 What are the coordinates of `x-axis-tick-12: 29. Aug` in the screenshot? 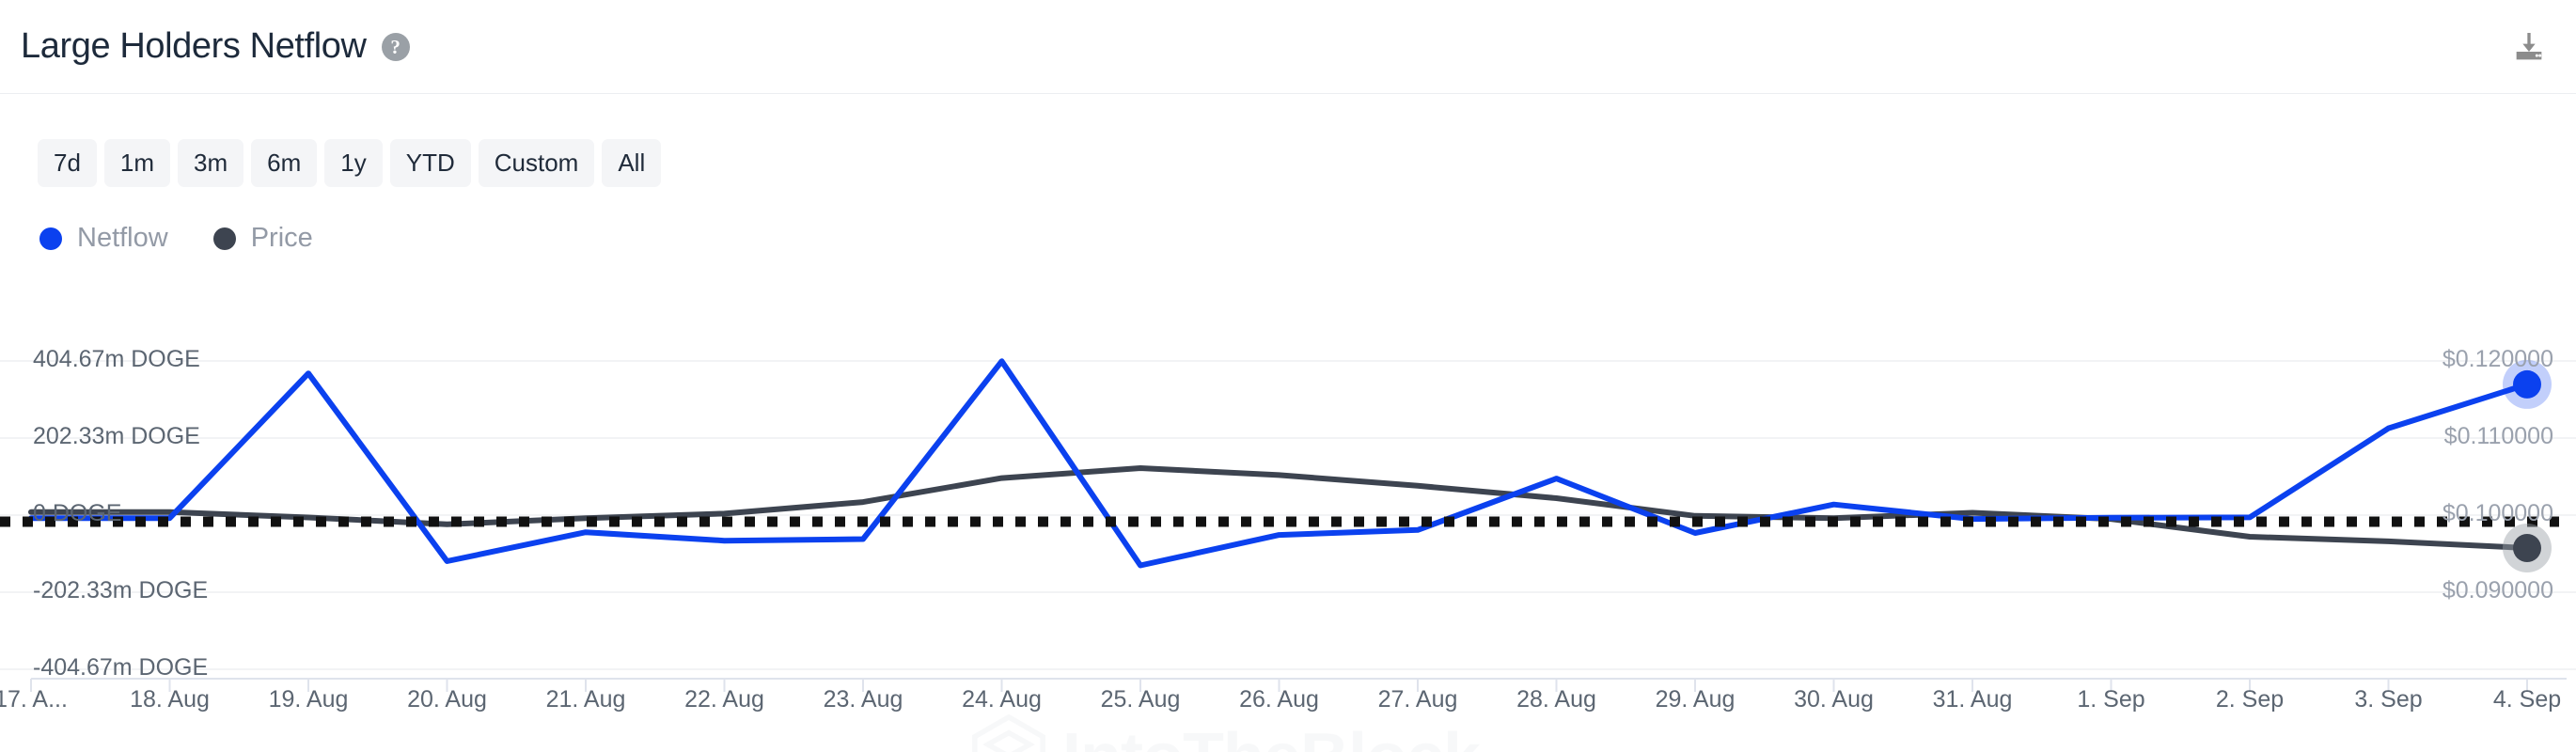 It's located at (1696, 699).